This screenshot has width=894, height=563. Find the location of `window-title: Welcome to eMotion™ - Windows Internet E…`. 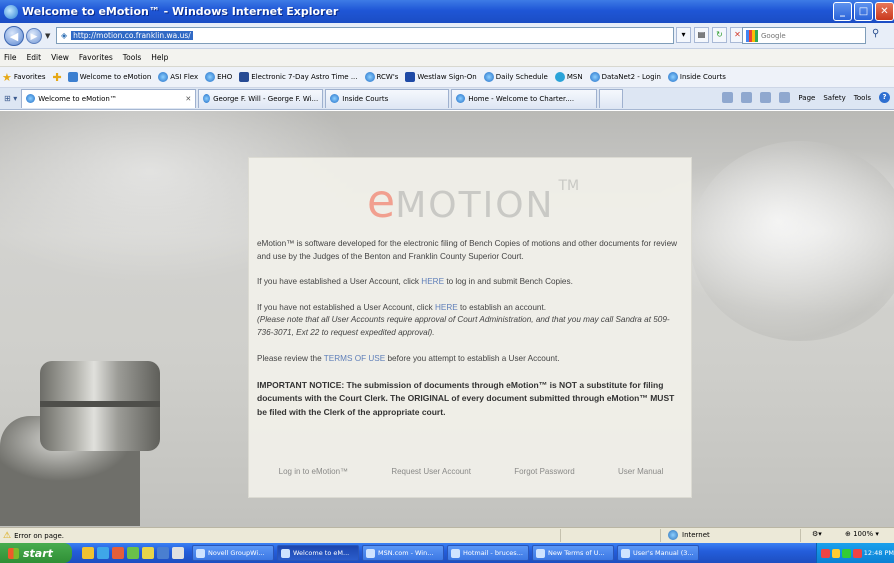

window-title: Welcome to eMotion™ - Windows Internet E… is located at coordinates (180, 11).